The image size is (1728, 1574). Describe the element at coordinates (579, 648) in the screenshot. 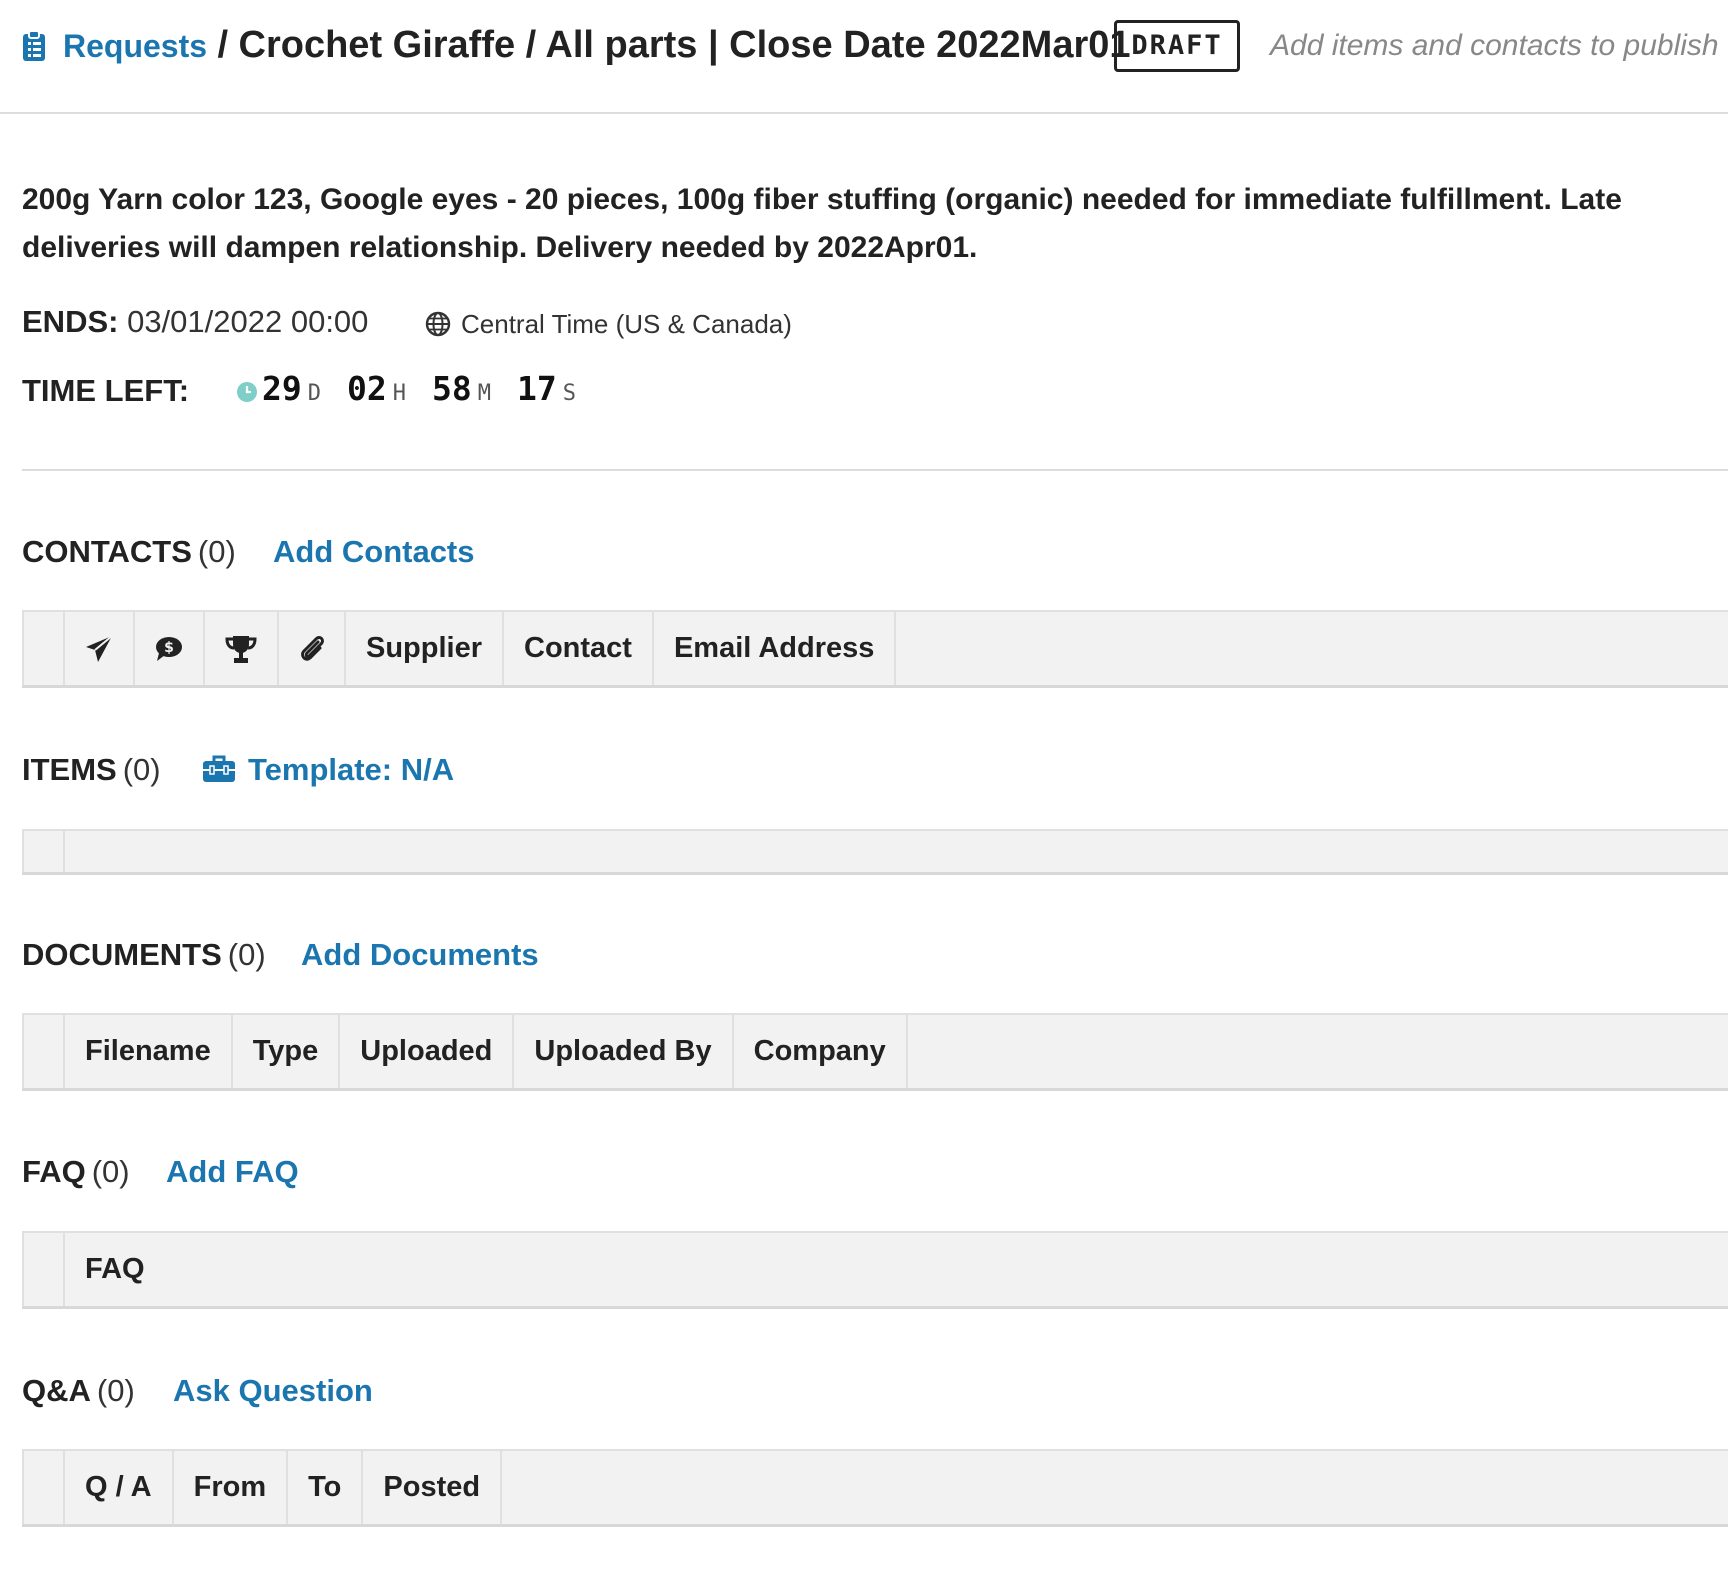

I see `contact-column-header: Contact` at that location.